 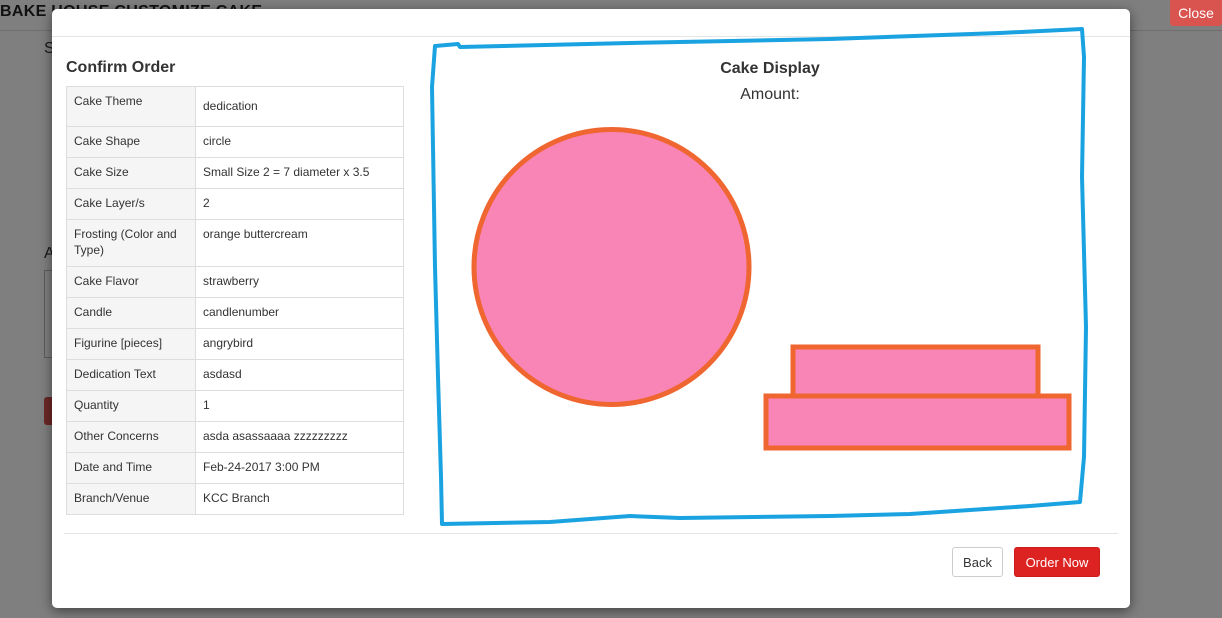 I want to click on cake-top-layer, so click(x=915, y=372).